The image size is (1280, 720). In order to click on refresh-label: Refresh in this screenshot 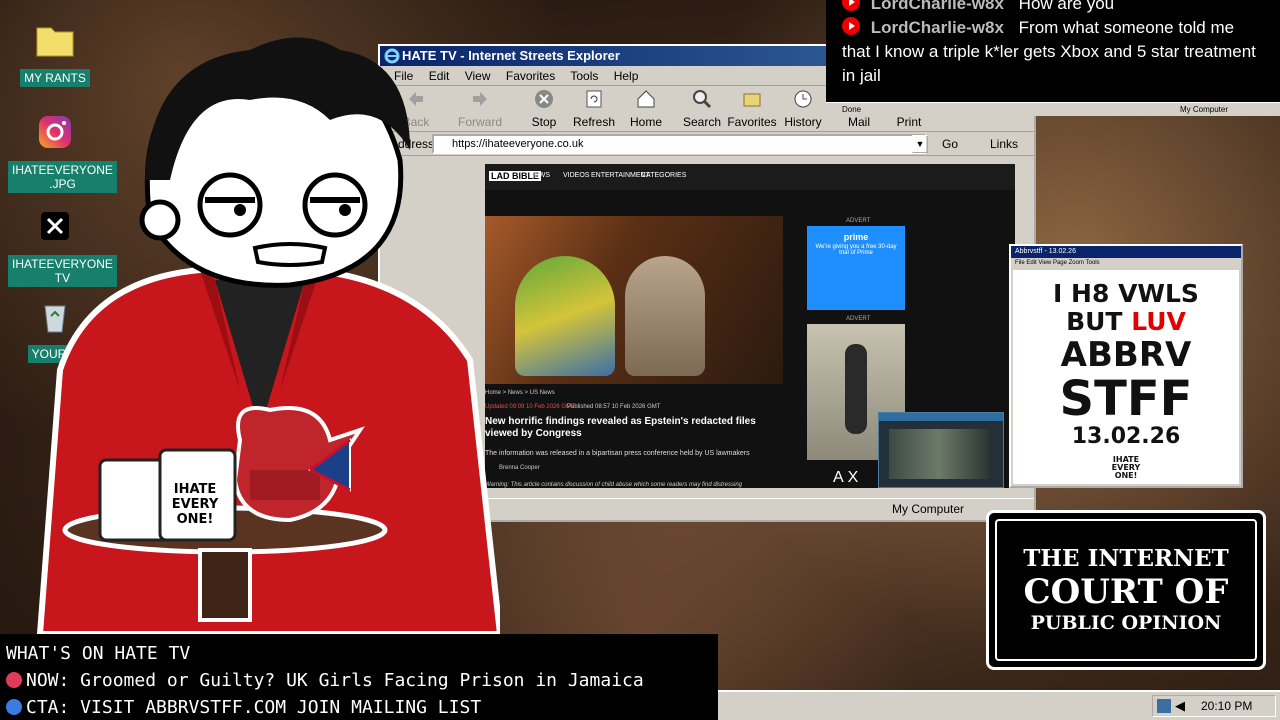, I will do `click(594, 122)`.